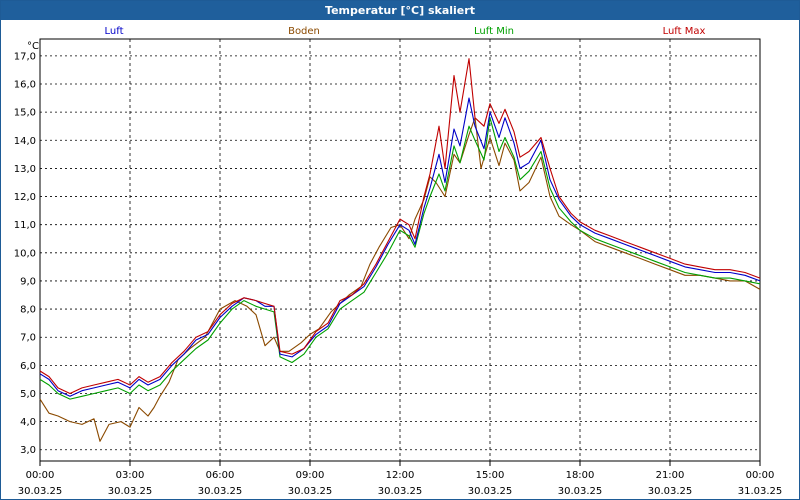 Image resolution: width=800 pixels, height=500 pixels. What do you see at coordinates (25, 141) in the screenshot?
I see `y-tick-label: 14,0` at bounding box center [25, 141].